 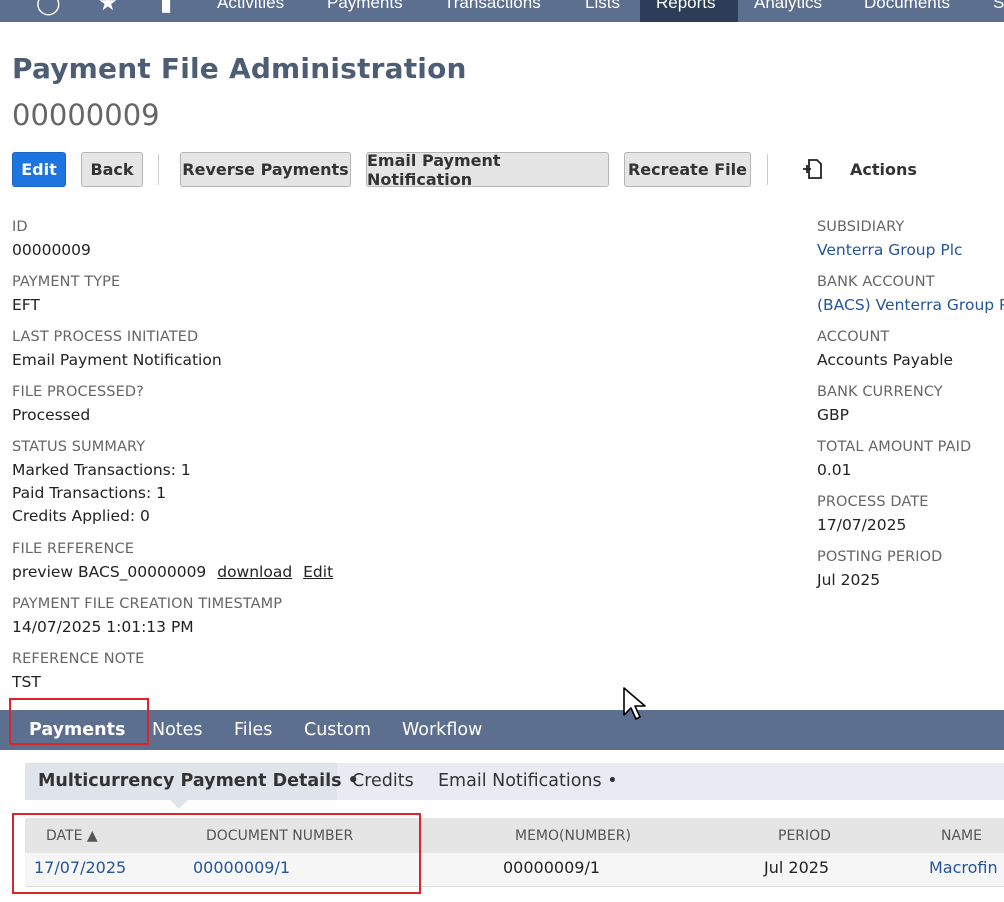 I want to click on tab-files: Files, so click(x=253, y=730).